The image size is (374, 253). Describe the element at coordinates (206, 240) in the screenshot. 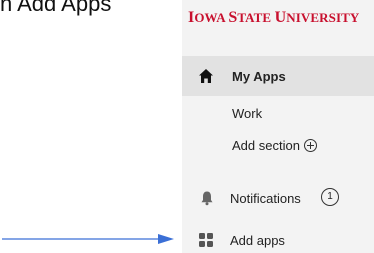

I see `grid-icon` at that location.